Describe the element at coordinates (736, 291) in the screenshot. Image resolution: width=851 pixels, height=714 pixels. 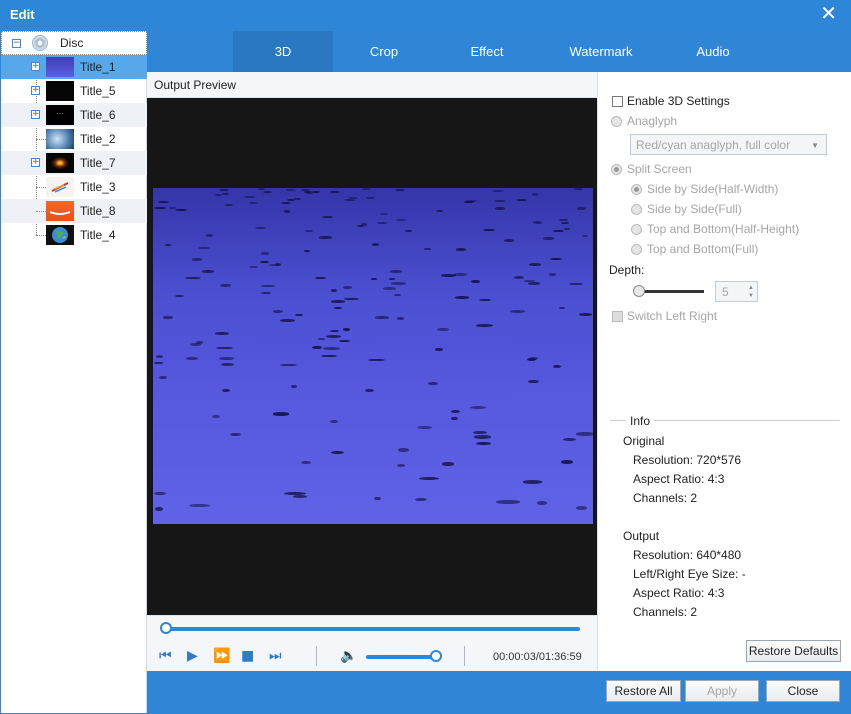
I see `depth-spinbox: 5 ▲ ▼` at that location.